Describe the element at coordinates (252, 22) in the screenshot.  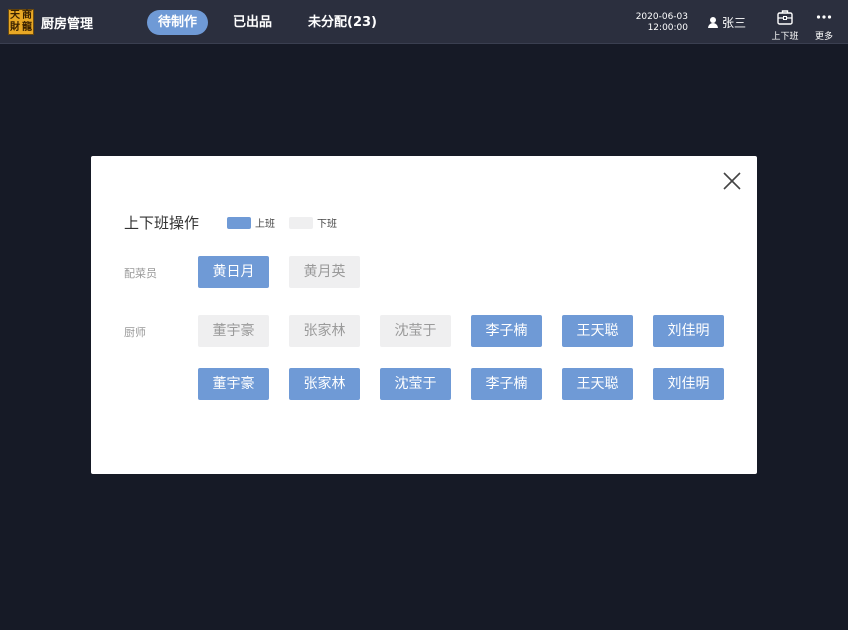
I see `tab-served: 已出品` at that location.